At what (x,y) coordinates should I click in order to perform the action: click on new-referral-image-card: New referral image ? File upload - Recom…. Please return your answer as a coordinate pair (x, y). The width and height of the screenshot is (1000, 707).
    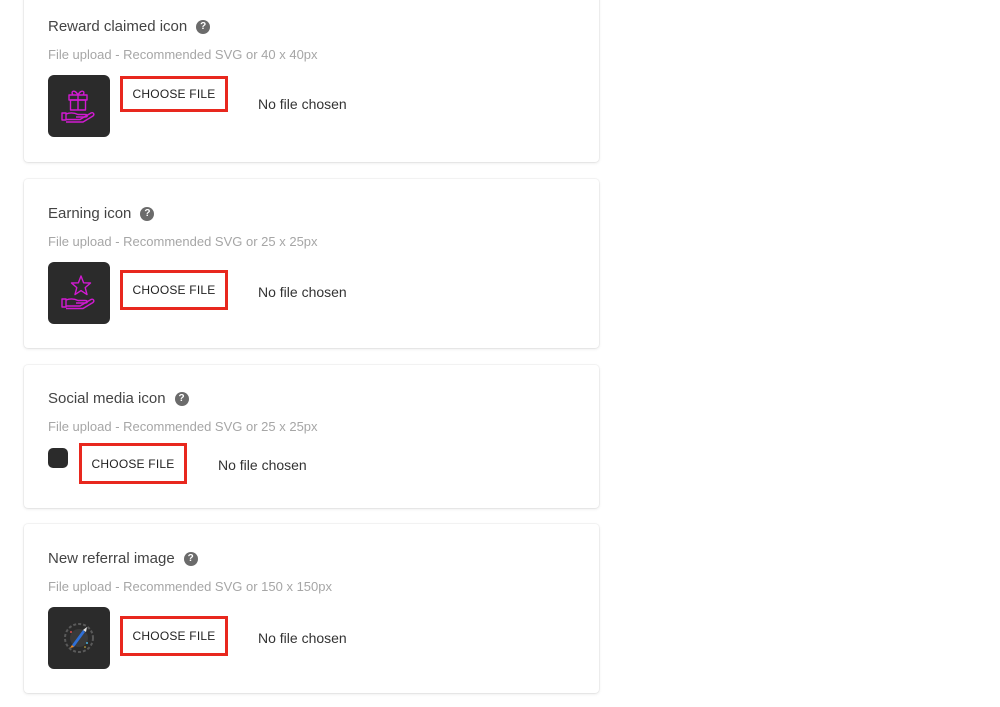
    Looking at the image, I should click on (311, 608).